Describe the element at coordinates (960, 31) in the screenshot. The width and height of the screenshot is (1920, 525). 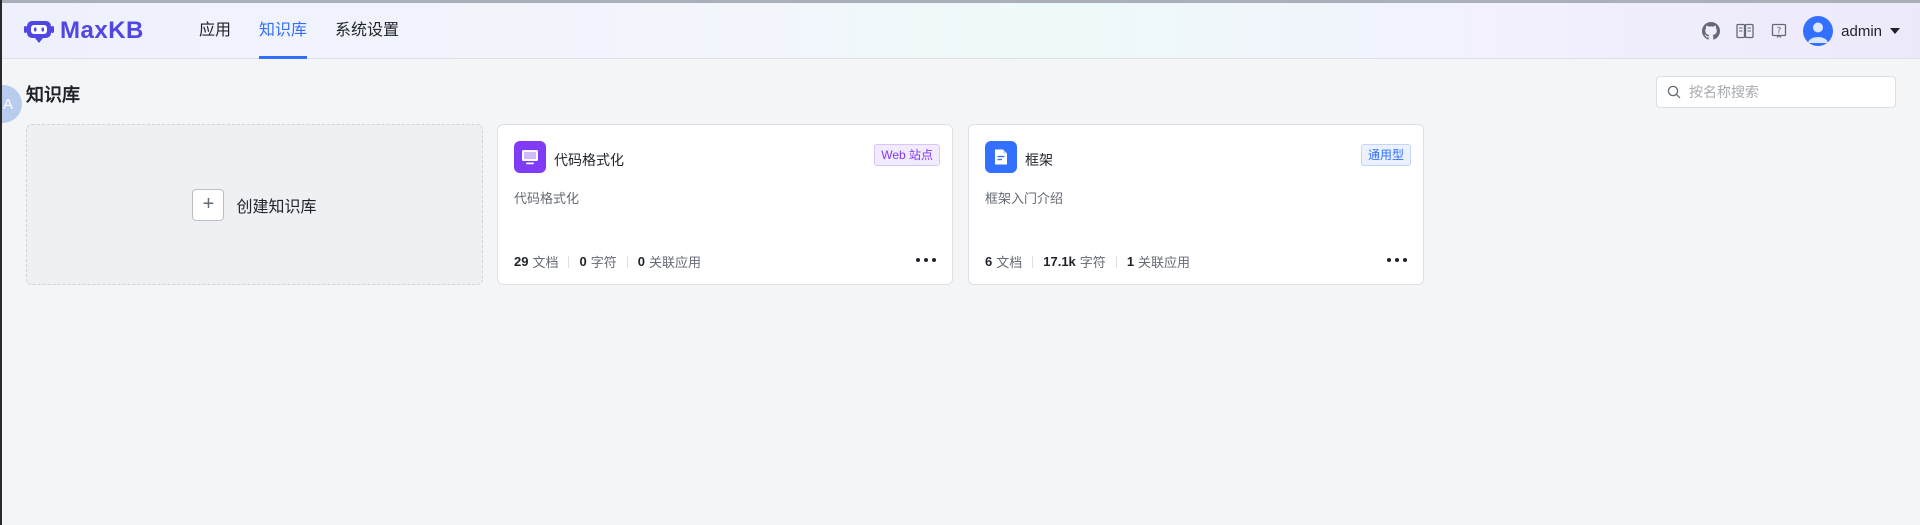
I see `top-header: MaxKB 应用 知识库 系统设置 ? admin` at that location.